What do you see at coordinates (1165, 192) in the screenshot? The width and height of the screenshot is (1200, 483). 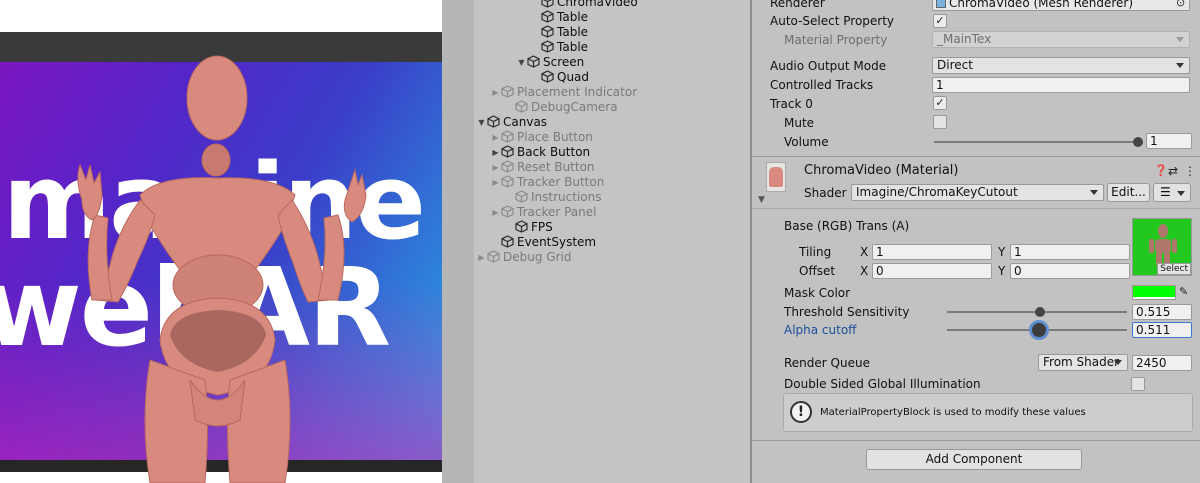 I see `list-icon: ☰` at bounding box center [1165, 192].